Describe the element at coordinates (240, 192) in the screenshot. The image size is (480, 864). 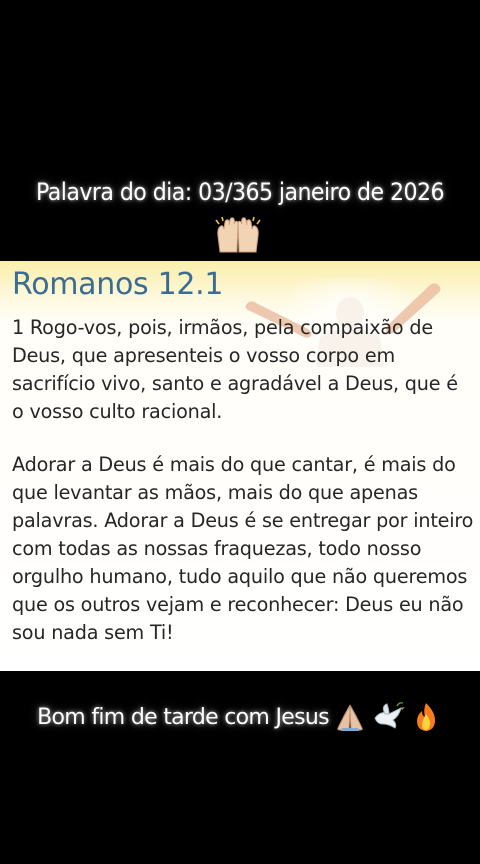
I see `top-caption: Palavra do dia: 03/365 janeiro de 2026` at that location.